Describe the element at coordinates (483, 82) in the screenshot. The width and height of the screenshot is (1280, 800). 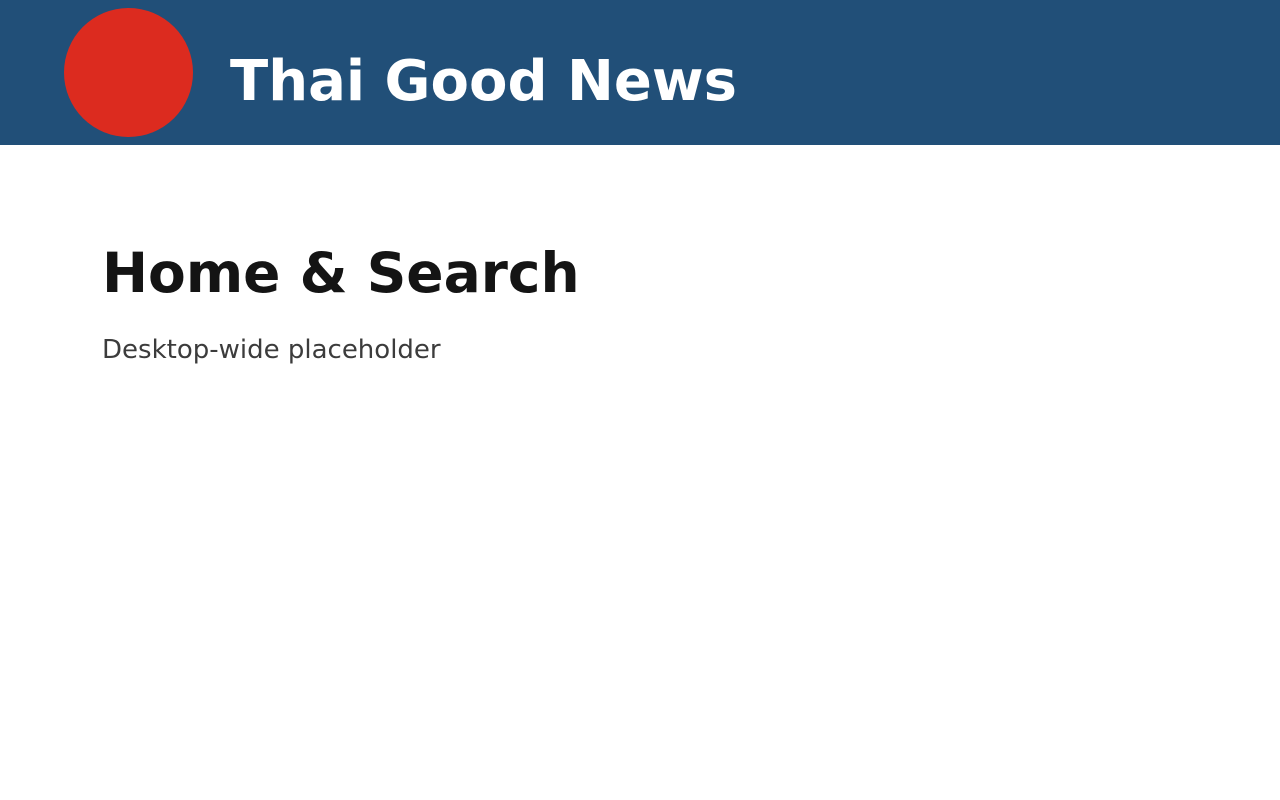
I see `site-title: Thai Good News` at that location.